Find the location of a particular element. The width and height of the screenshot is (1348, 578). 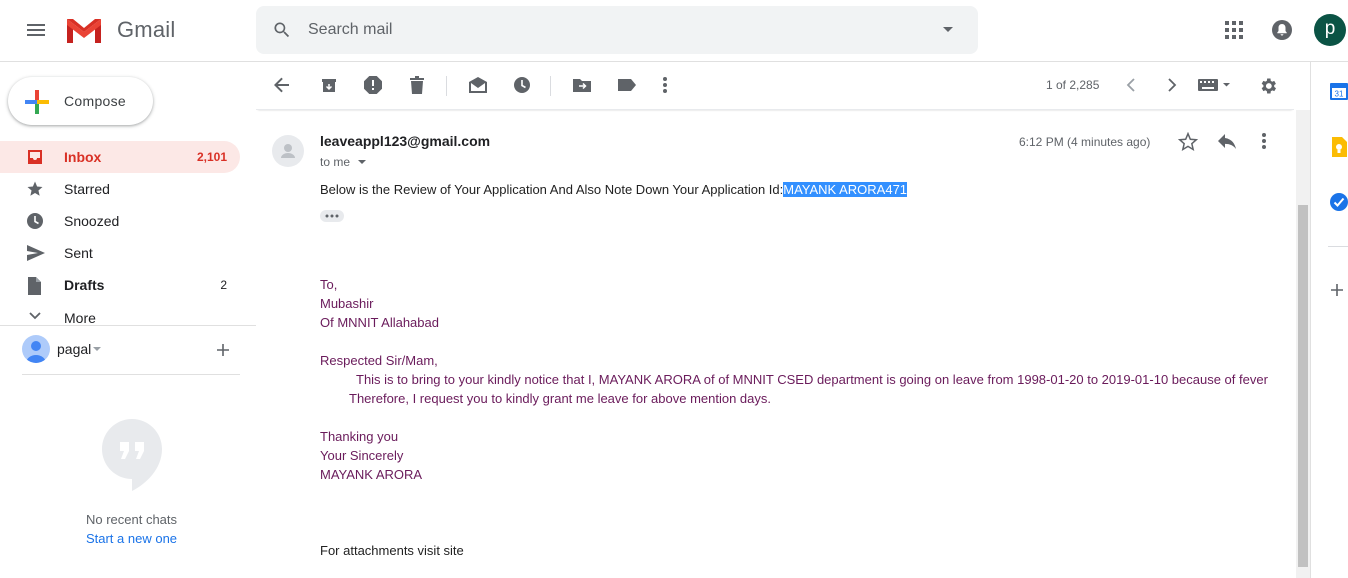

hangouts-bubble-icon is located at coordinates (132, 455).